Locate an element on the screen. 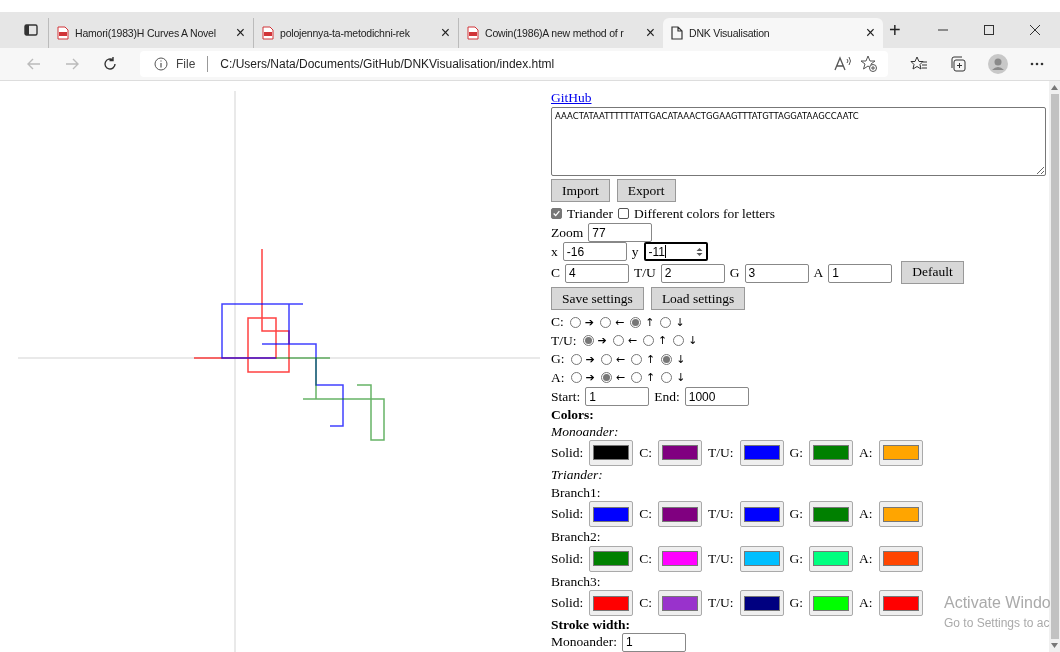  arrow-label: ↓ is located at coordinates (681, 359).